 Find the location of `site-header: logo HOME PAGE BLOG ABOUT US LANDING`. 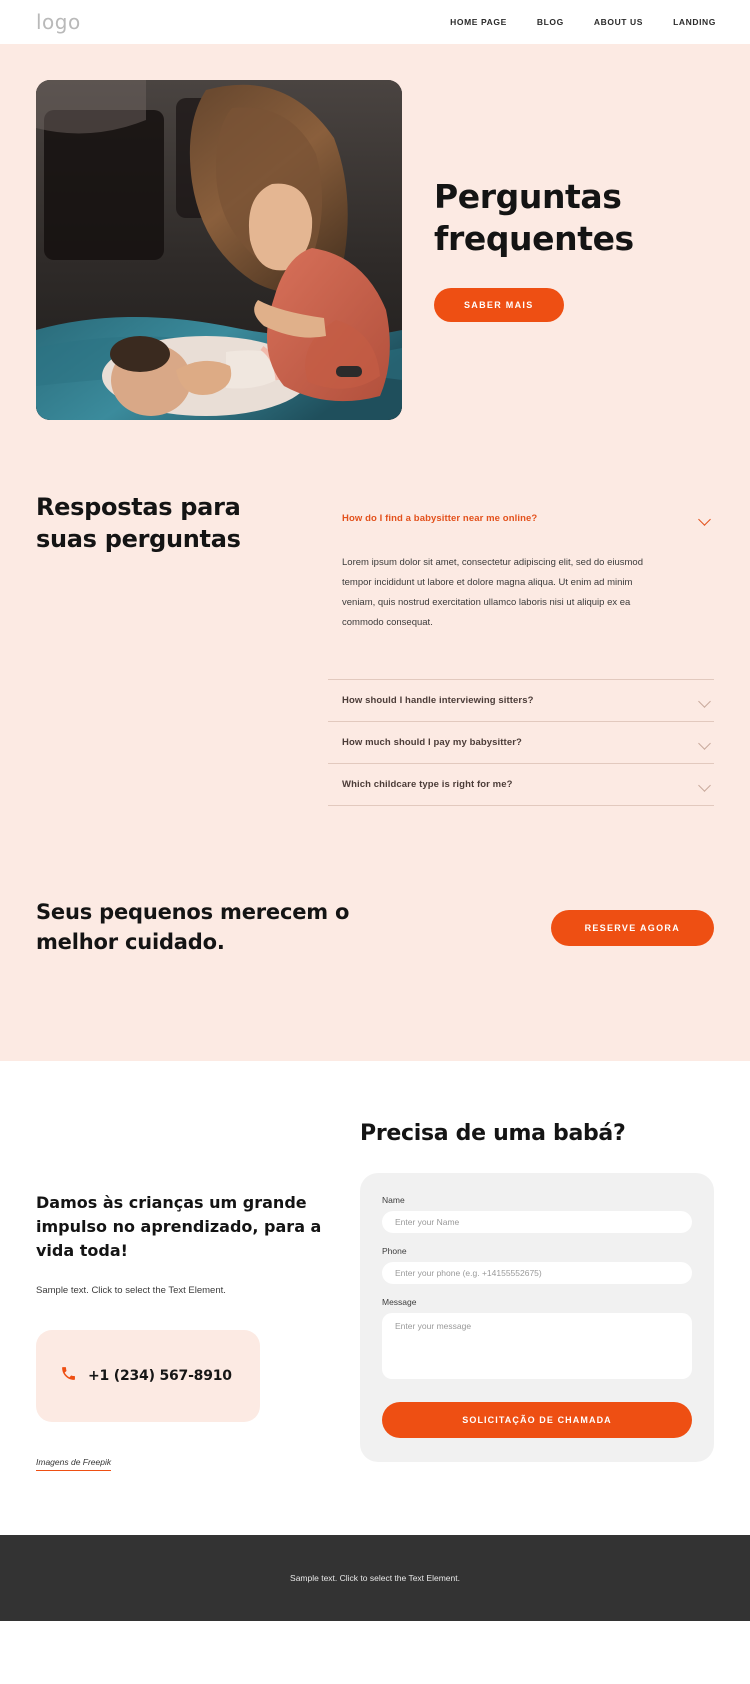

site-header: logo HOME PAGE BLOG ABOUT US LANDING is located at coordinates (375, 22).